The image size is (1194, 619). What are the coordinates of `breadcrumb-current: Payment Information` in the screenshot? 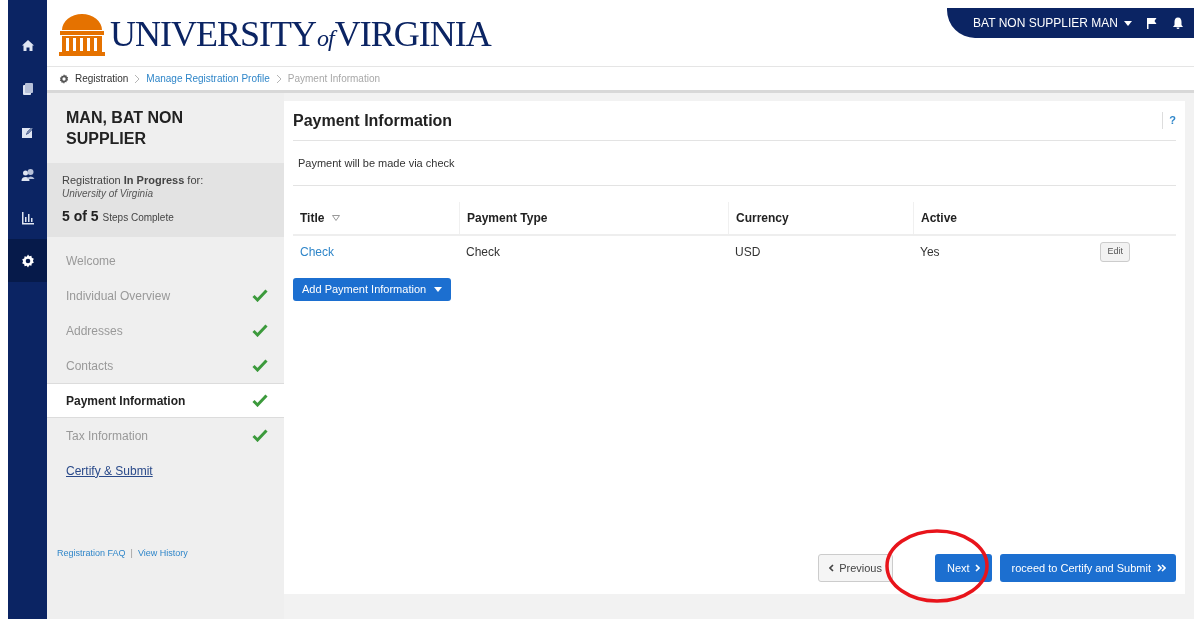 It's located at (334, 79).